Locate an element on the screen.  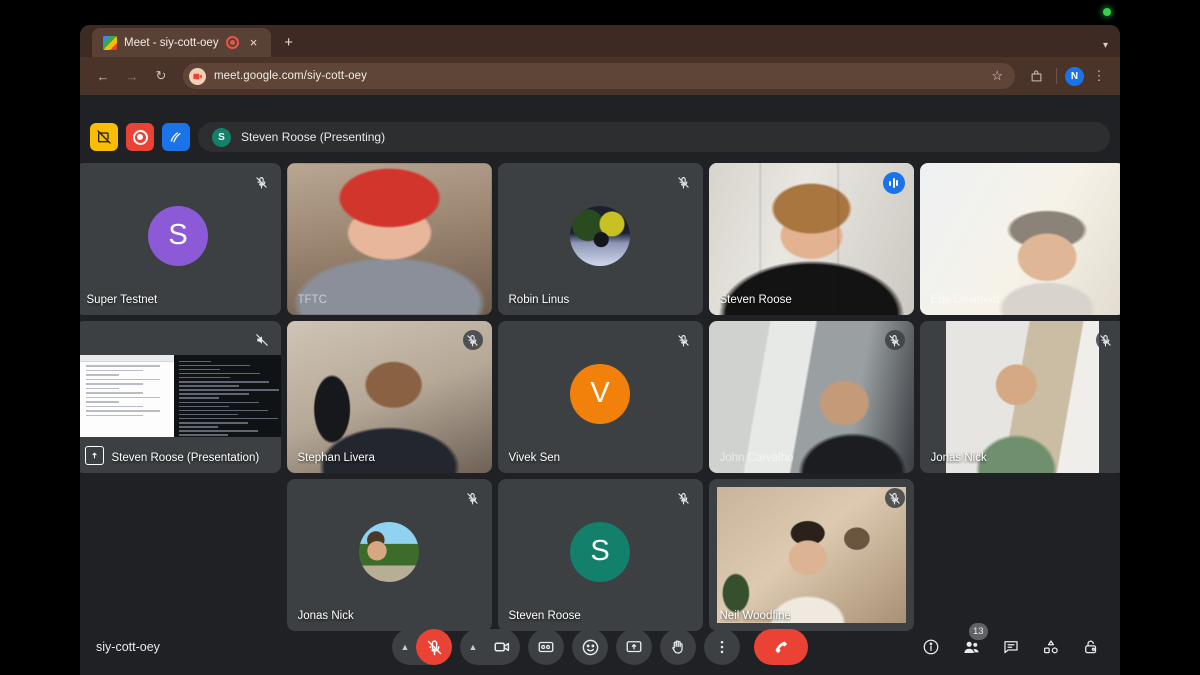
camera-icon is located at coordinates (502, 647).